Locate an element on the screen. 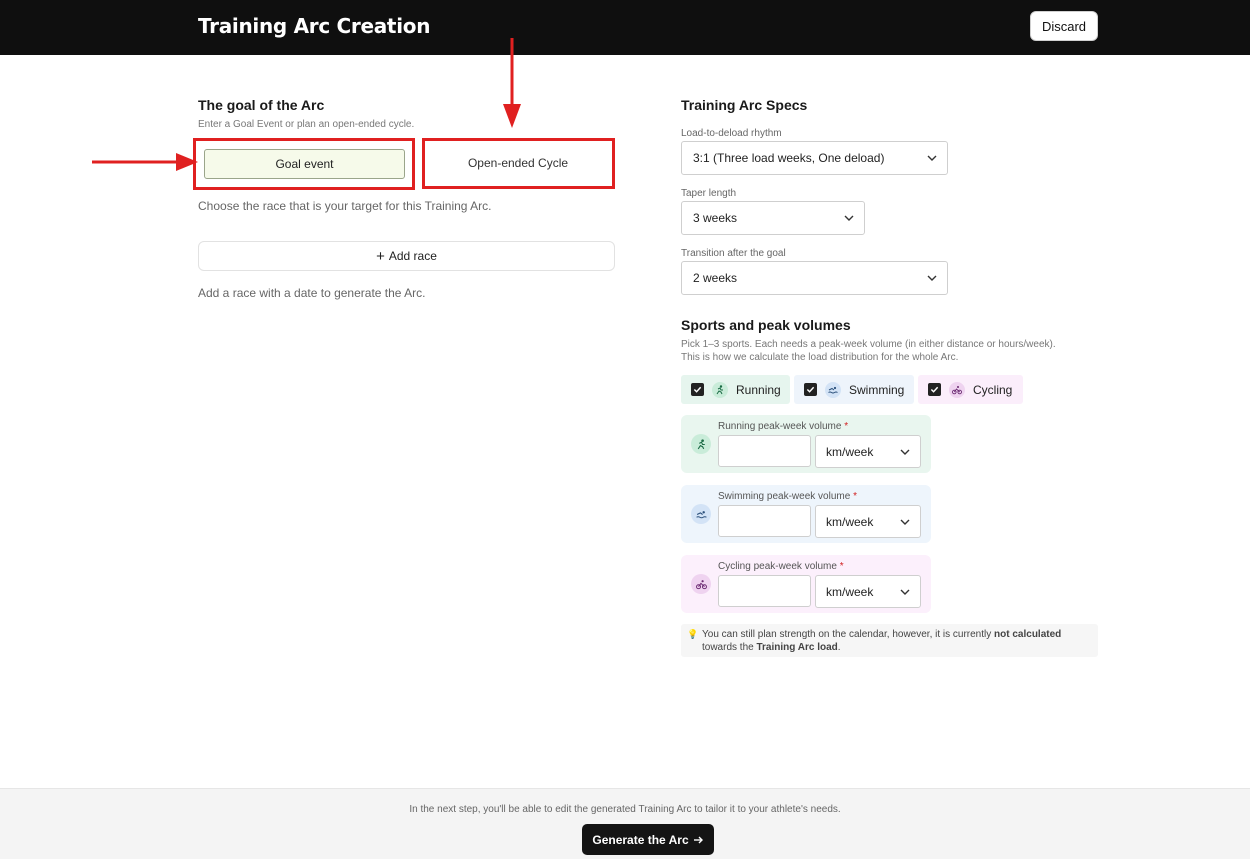  cycling-volume-card: Cycling peak-week volume * km/week is located at coordinates (806, 584).